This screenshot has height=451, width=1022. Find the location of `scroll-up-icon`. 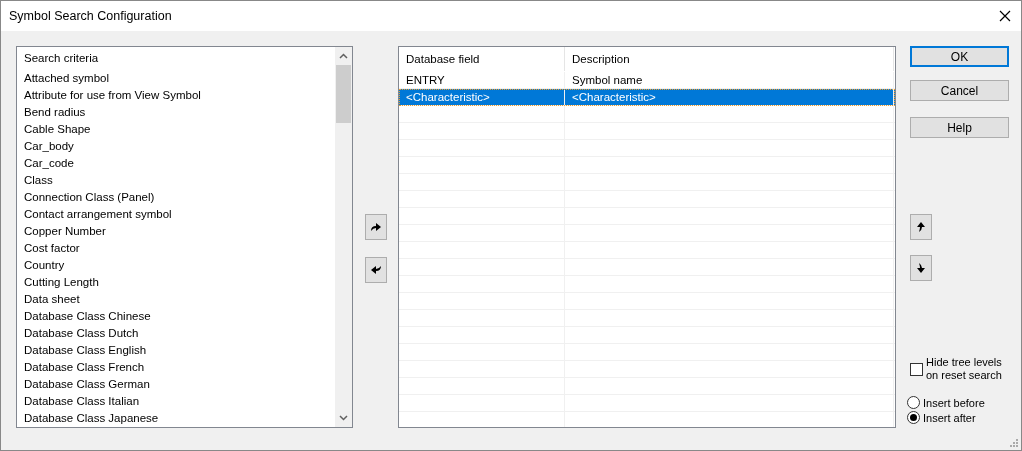

scroll-up-icon is located at coordinates (343, 56).